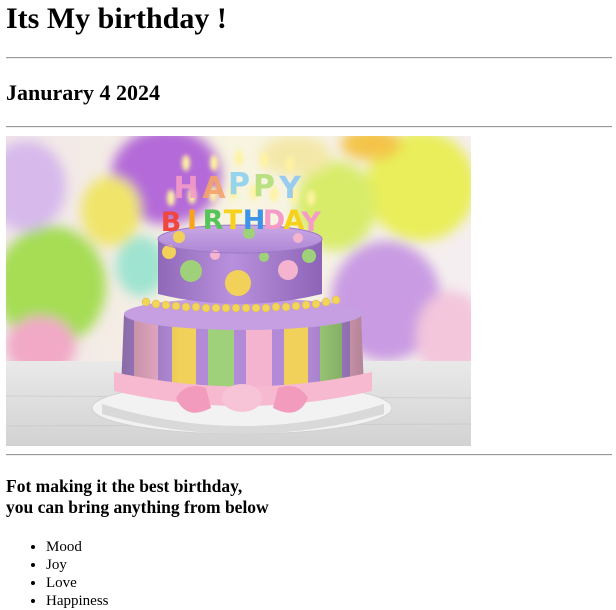 The height and width of the screenshot is (610, 616). Describe the element at coordinates (185, 188) in the screenshot. I see `svg-text: H` at that location.